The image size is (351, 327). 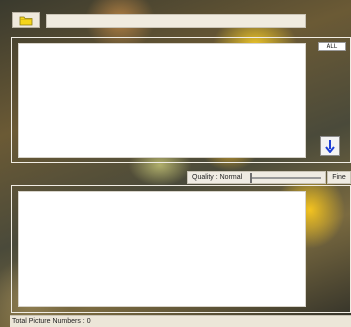 I want to click on quality-max-label: Fine, so click(x=339, y=177).